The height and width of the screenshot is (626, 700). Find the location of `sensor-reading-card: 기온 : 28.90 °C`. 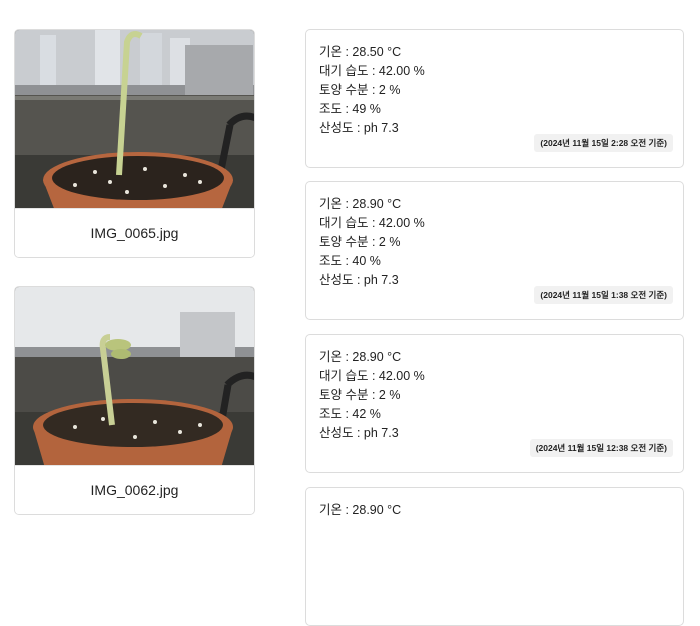

sensor-reading-card: 기온 : 28.90 °C is located at coordinates (494, 556).